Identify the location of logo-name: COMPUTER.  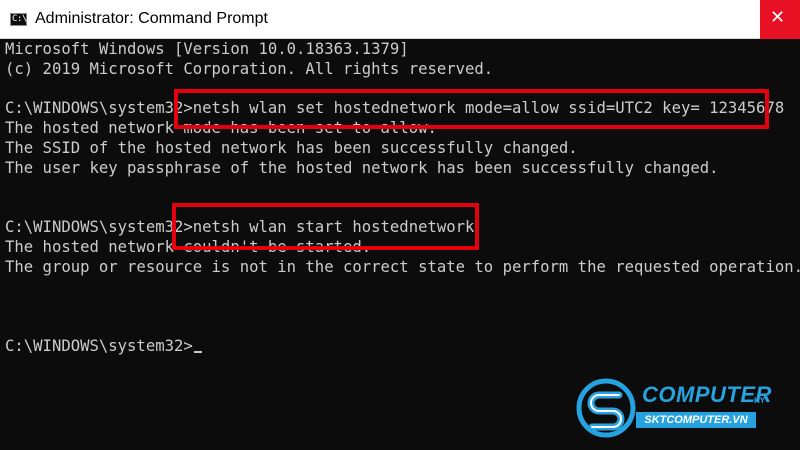
(707, 394).